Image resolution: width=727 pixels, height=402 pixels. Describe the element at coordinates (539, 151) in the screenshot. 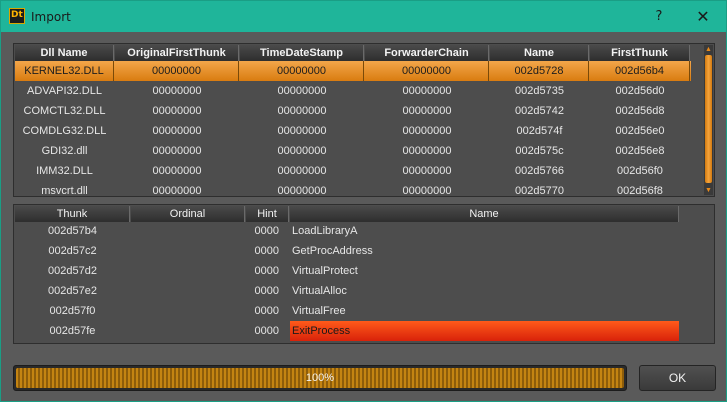

I see `dll-table-cell: 002d575c` at that location.